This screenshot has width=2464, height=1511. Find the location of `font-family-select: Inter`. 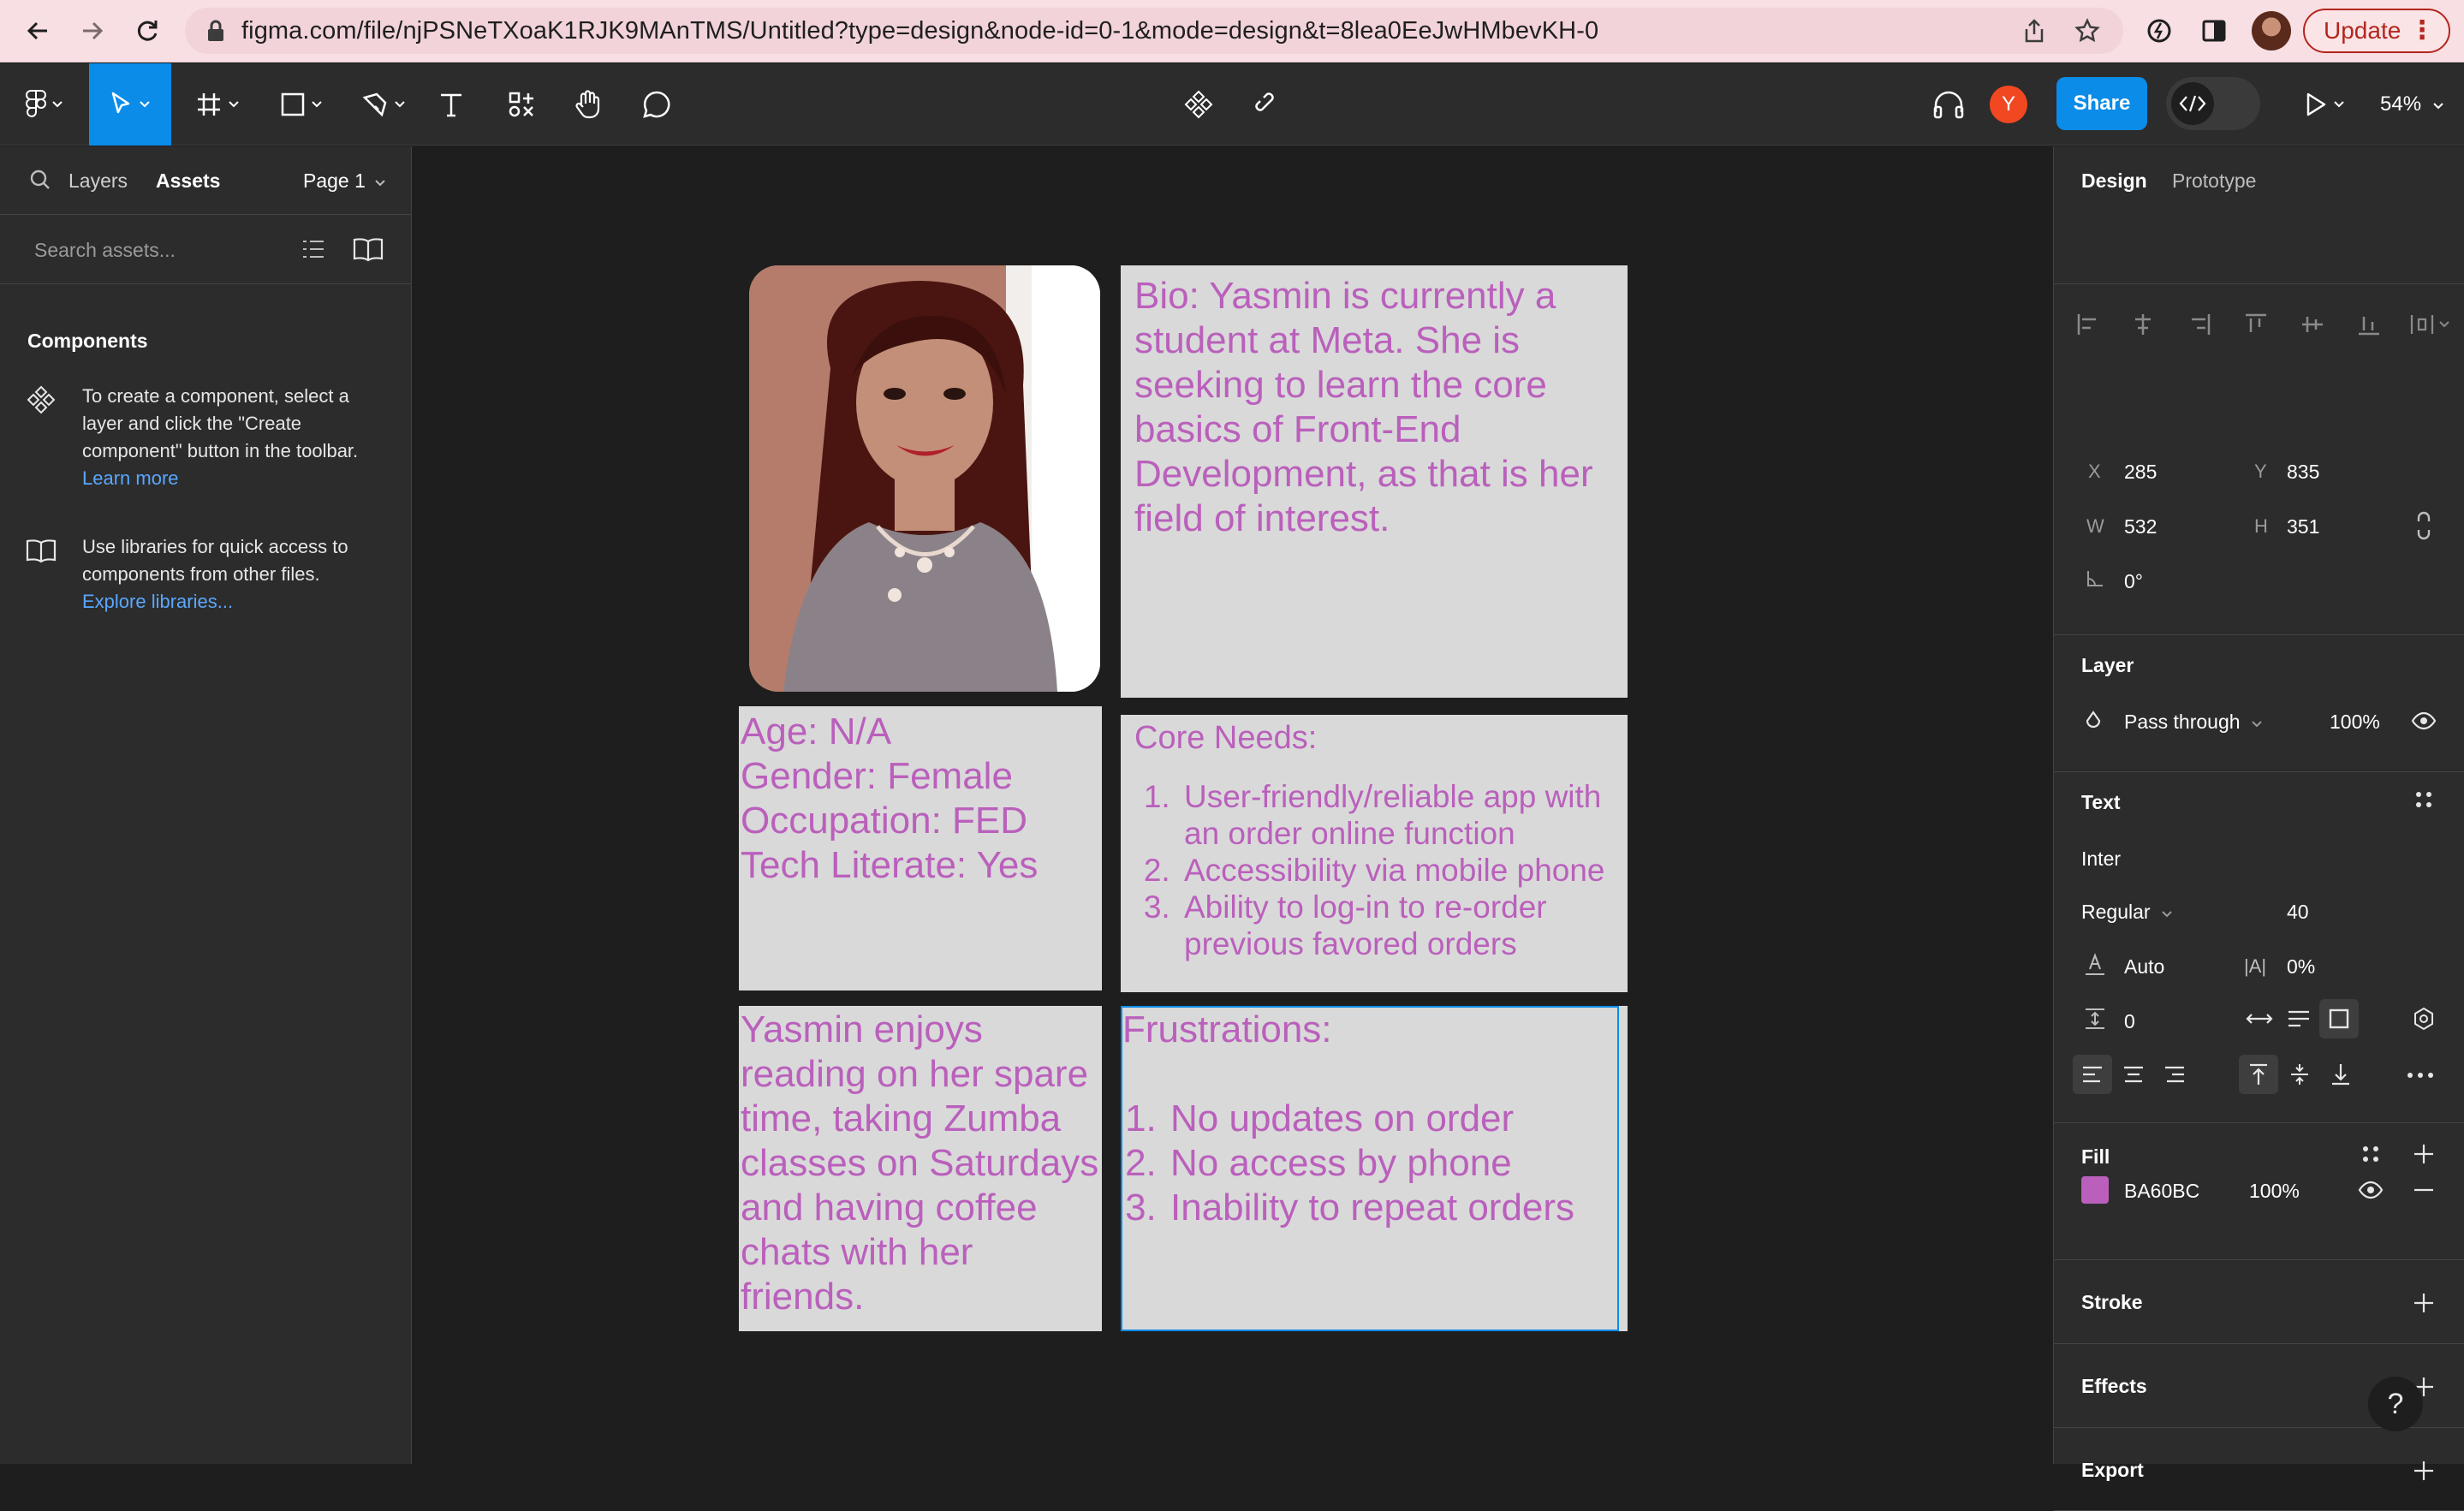

font-family-select: Inter is located at coordinates (2101, 860).